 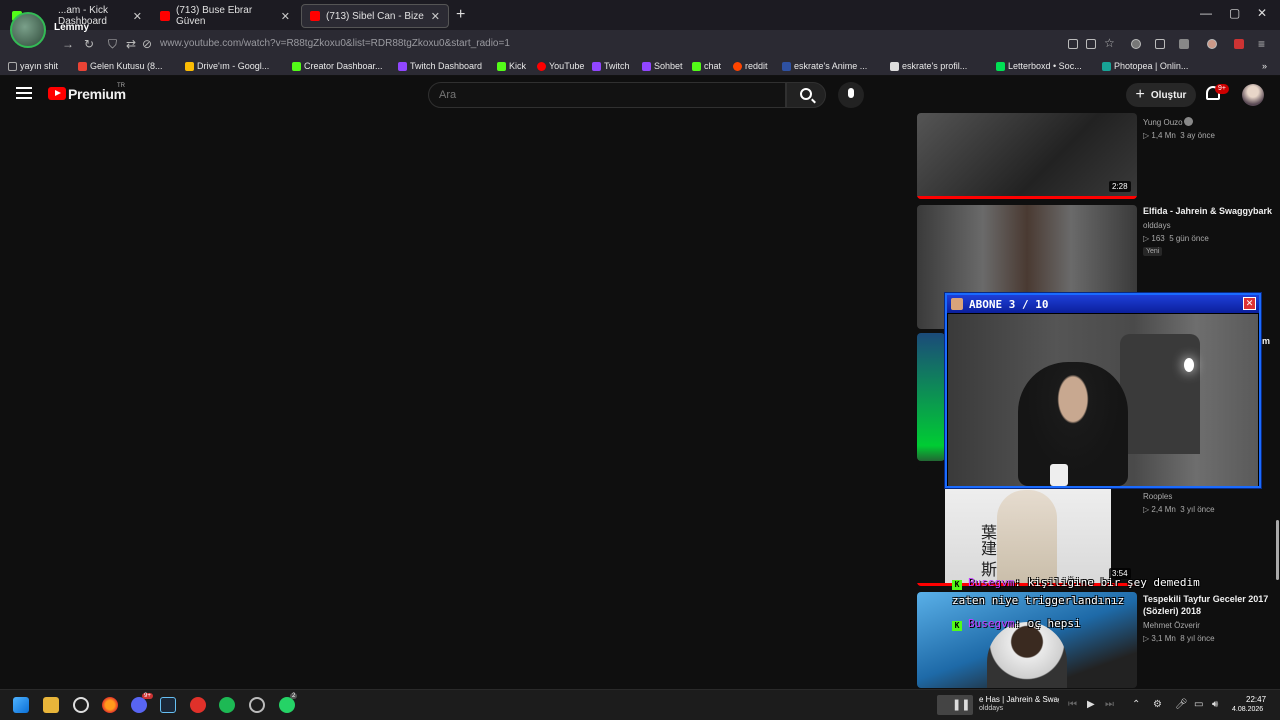 I want to click on thumbnail-text: 葉建 斯, so click(x=987, y=551).